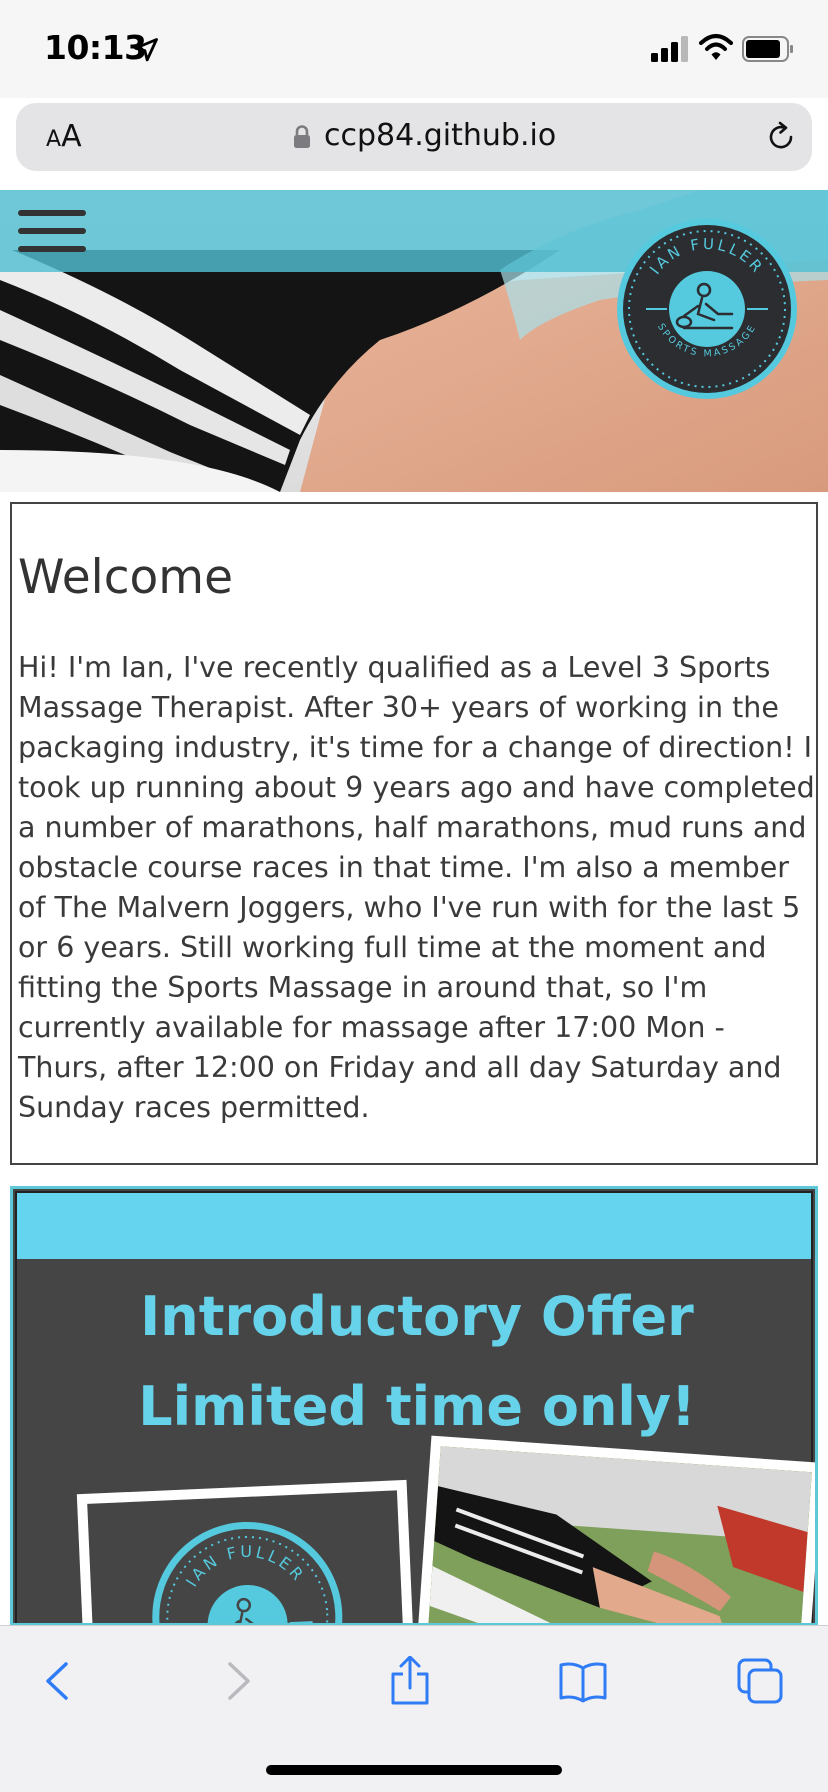 The width and height of the screenshot is (828, 1792). What do you see at coordinates (414, 1226) in the screenshot?
I see `offer-band` at bounding box center [414, 1226].